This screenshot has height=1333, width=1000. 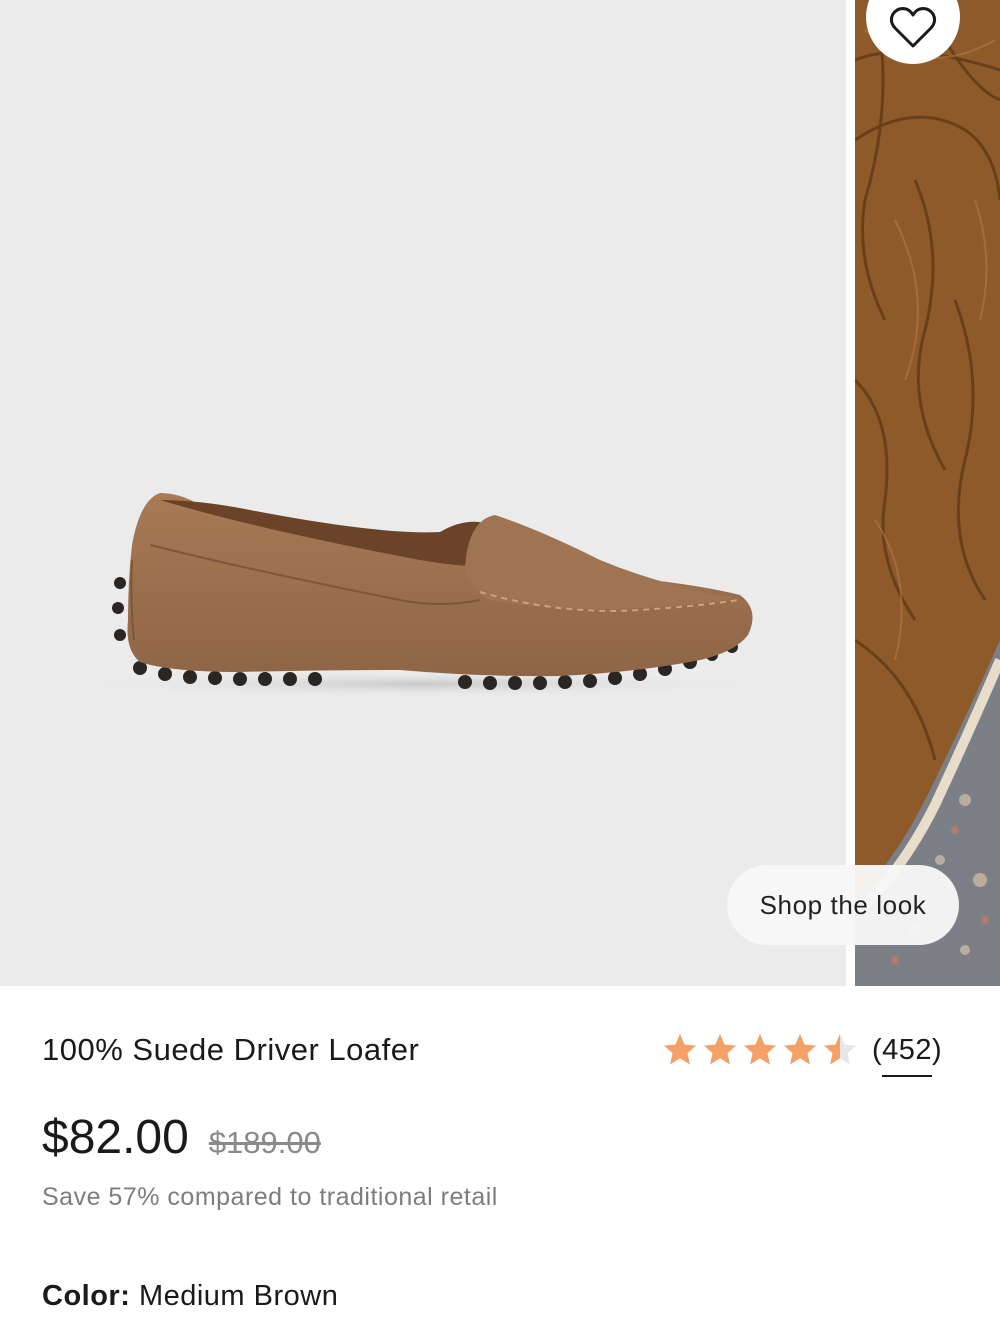 I want to click on wood-floor-image, so click(x=927, y=493).